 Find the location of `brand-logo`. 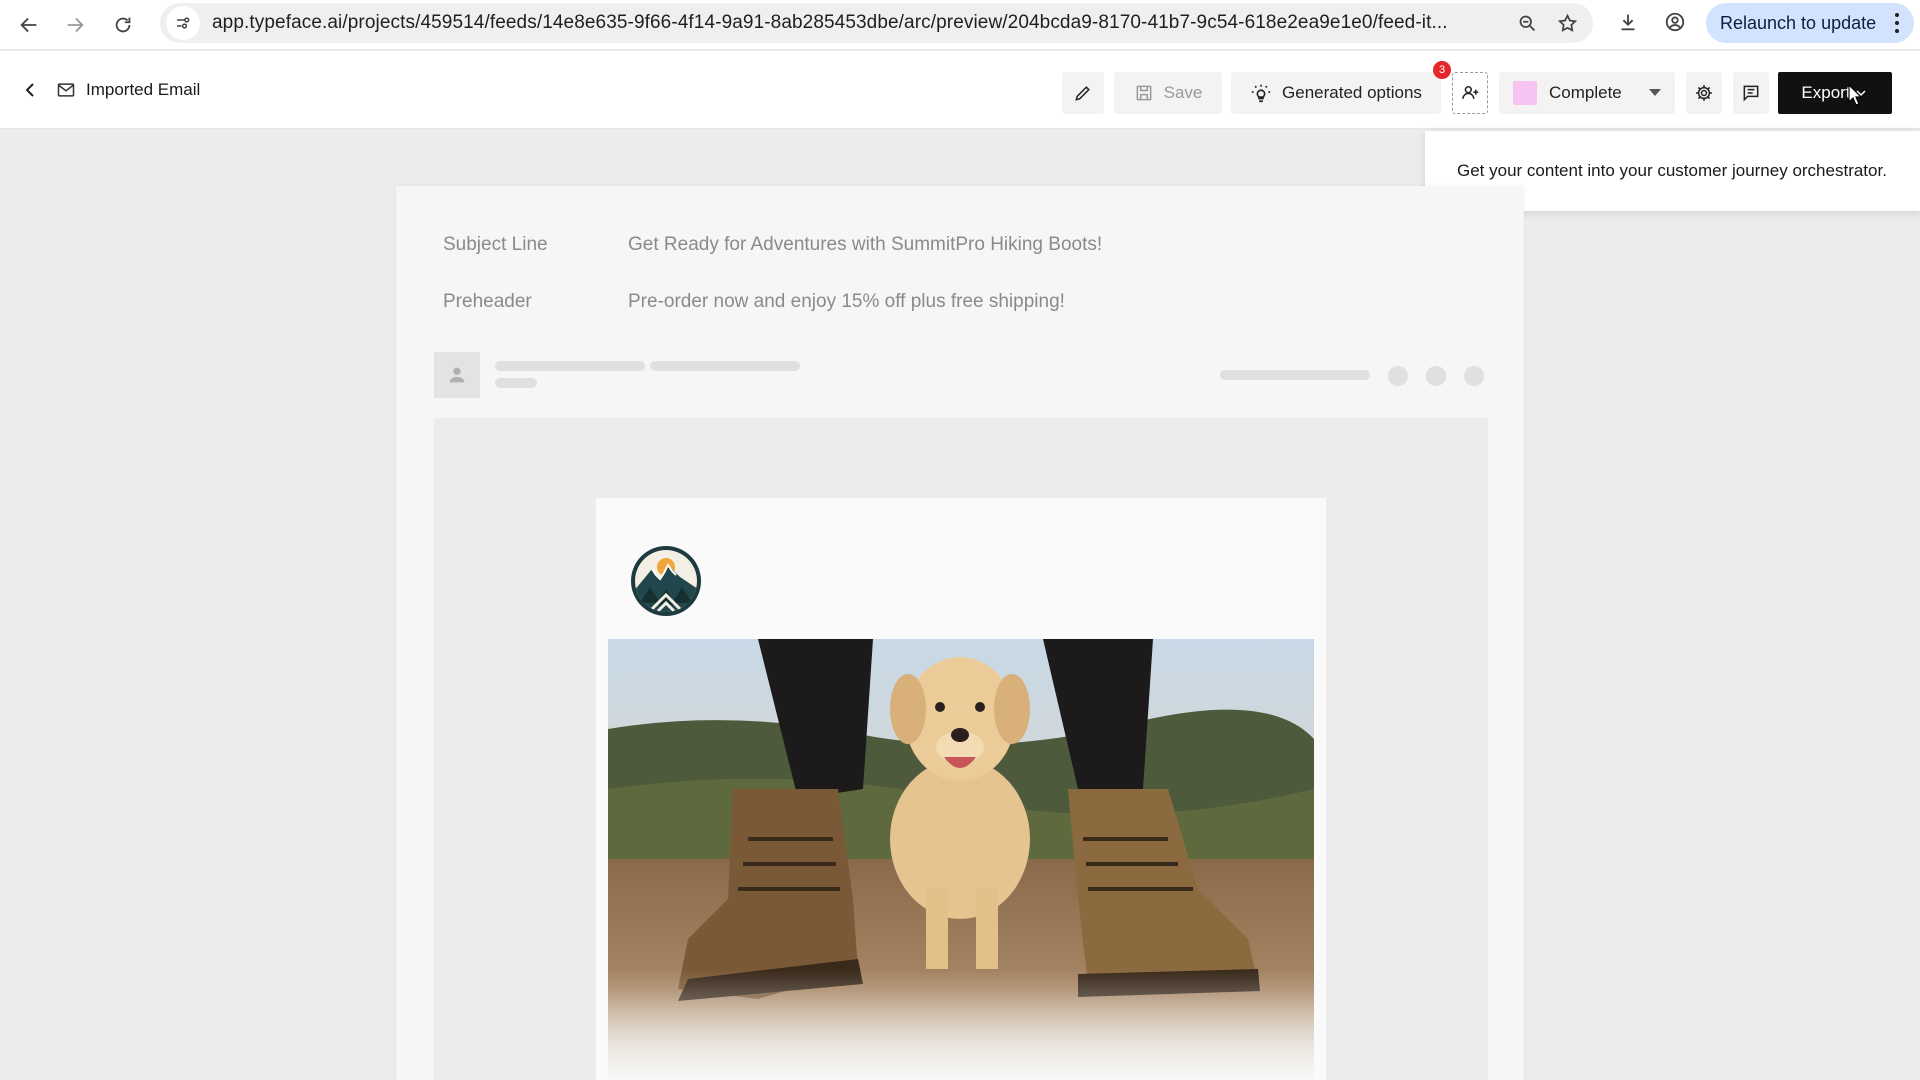

brand-logo is located at coordinates (666, 581).